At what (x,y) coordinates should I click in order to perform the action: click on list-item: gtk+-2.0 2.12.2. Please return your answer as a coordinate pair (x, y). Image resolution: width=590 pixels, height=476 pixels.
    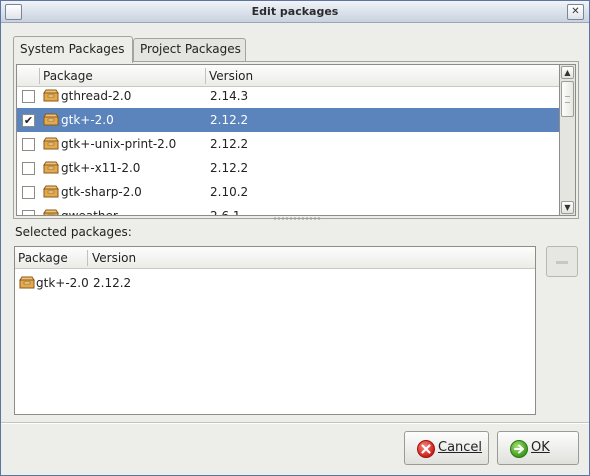
    Looking at the image, I should click on (275, 283).